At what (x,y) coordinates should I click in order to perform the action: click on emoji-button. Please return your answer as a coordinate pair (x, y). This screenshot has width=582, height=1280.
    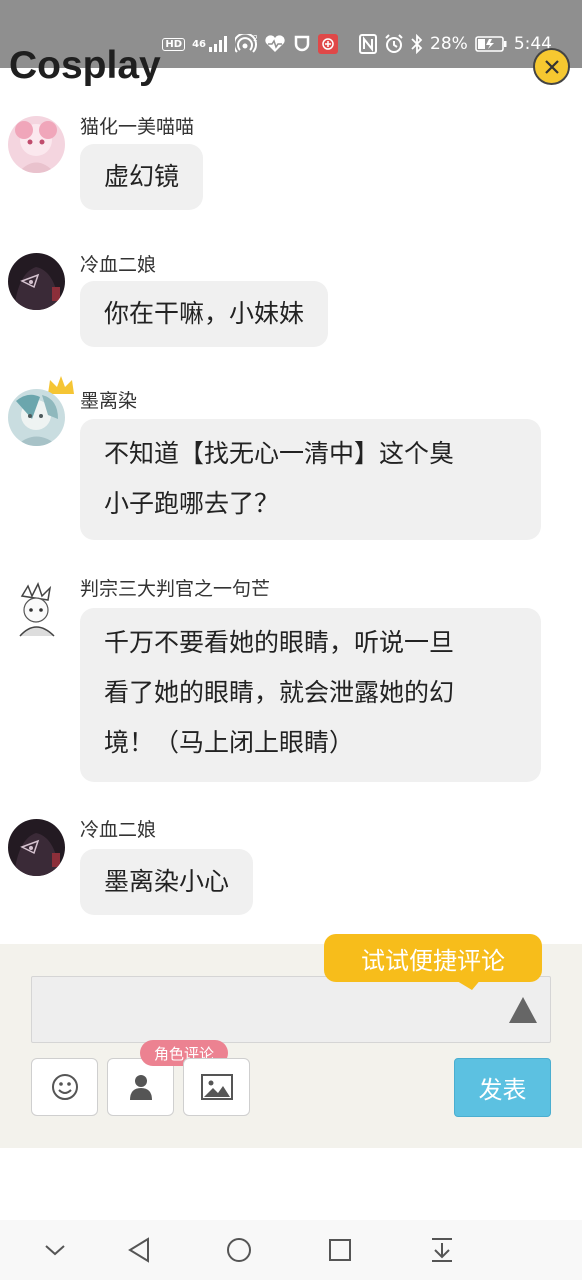
    Looking at the image, I should click on (64, 1087).